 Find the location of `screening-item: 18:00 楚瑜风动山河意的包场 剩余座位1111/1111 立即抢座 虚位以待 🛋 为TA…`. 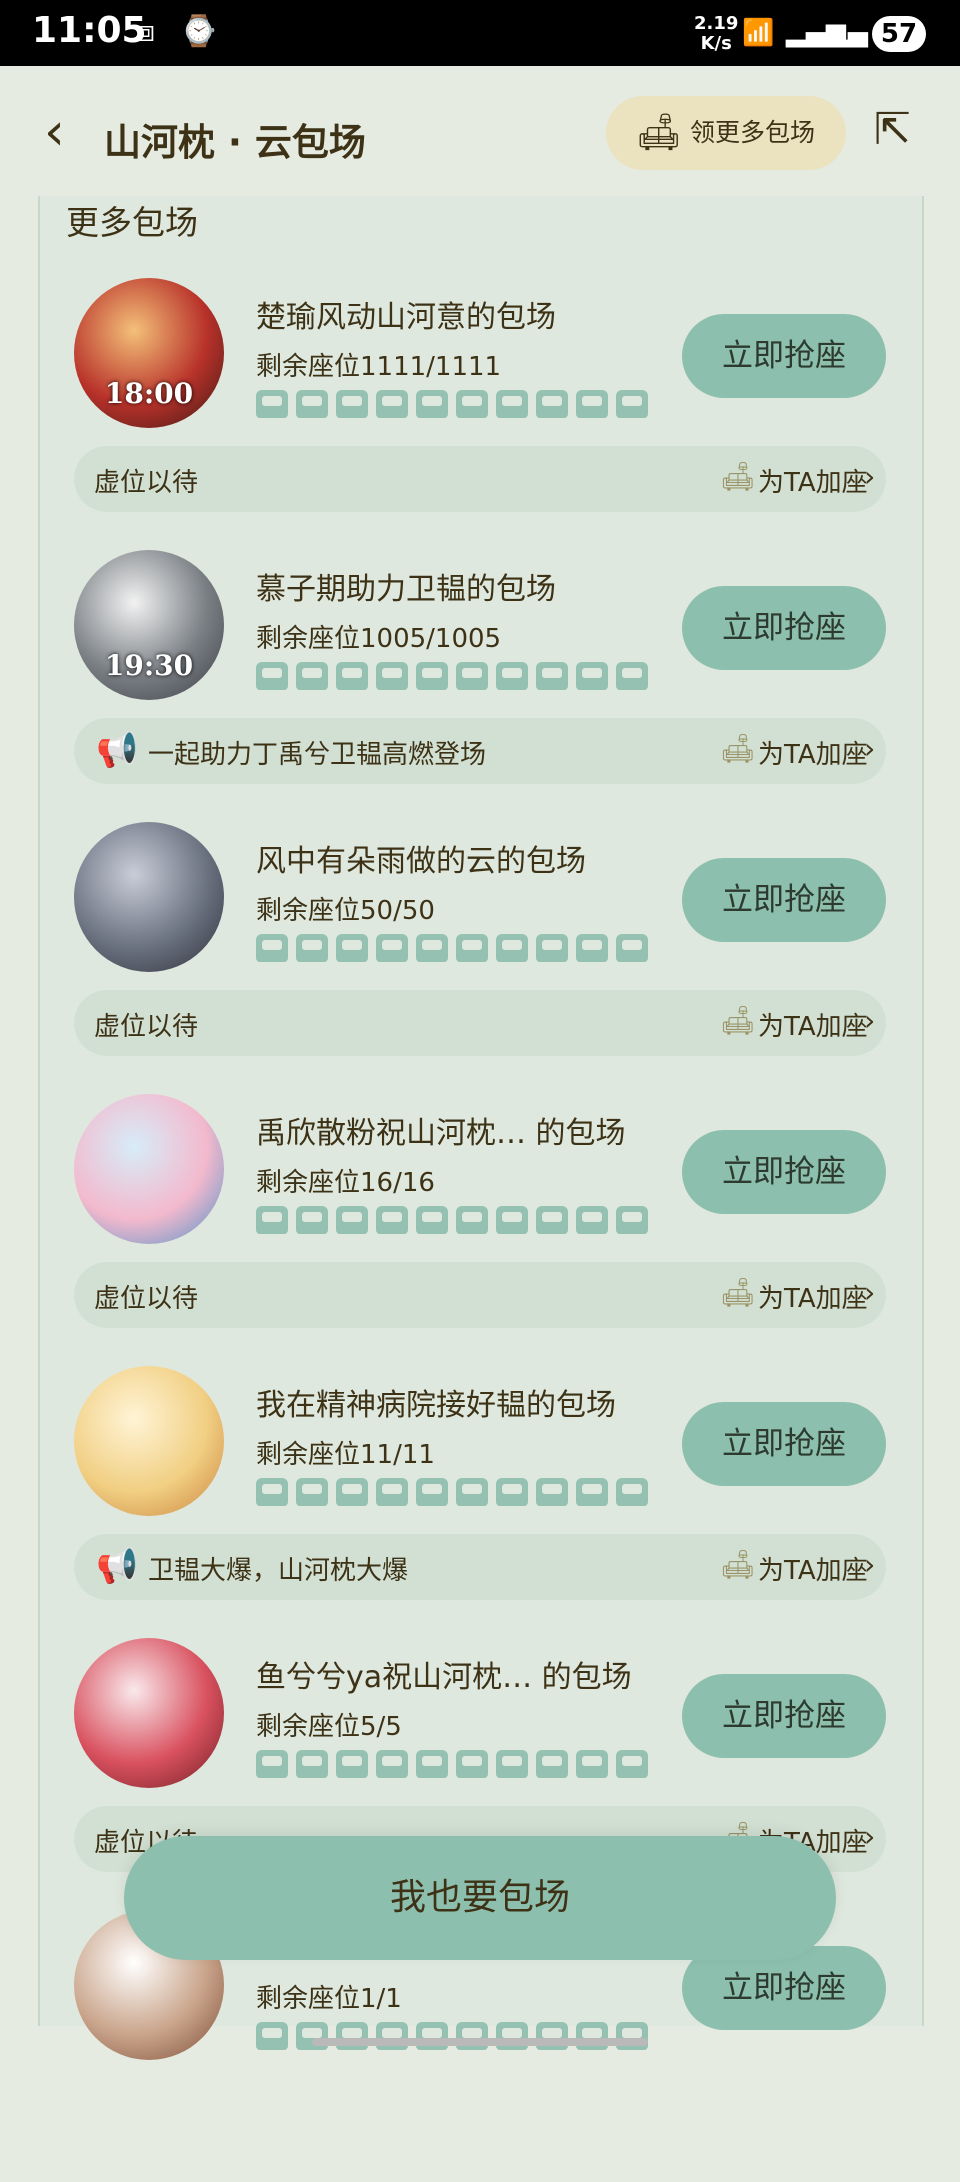

screening-item: 18:00 楚瑜风动山河意的包场 剩余座位1111/1111 立即抢座 虚位以待 🛋 为TA… is located at coordinates (479, 414).